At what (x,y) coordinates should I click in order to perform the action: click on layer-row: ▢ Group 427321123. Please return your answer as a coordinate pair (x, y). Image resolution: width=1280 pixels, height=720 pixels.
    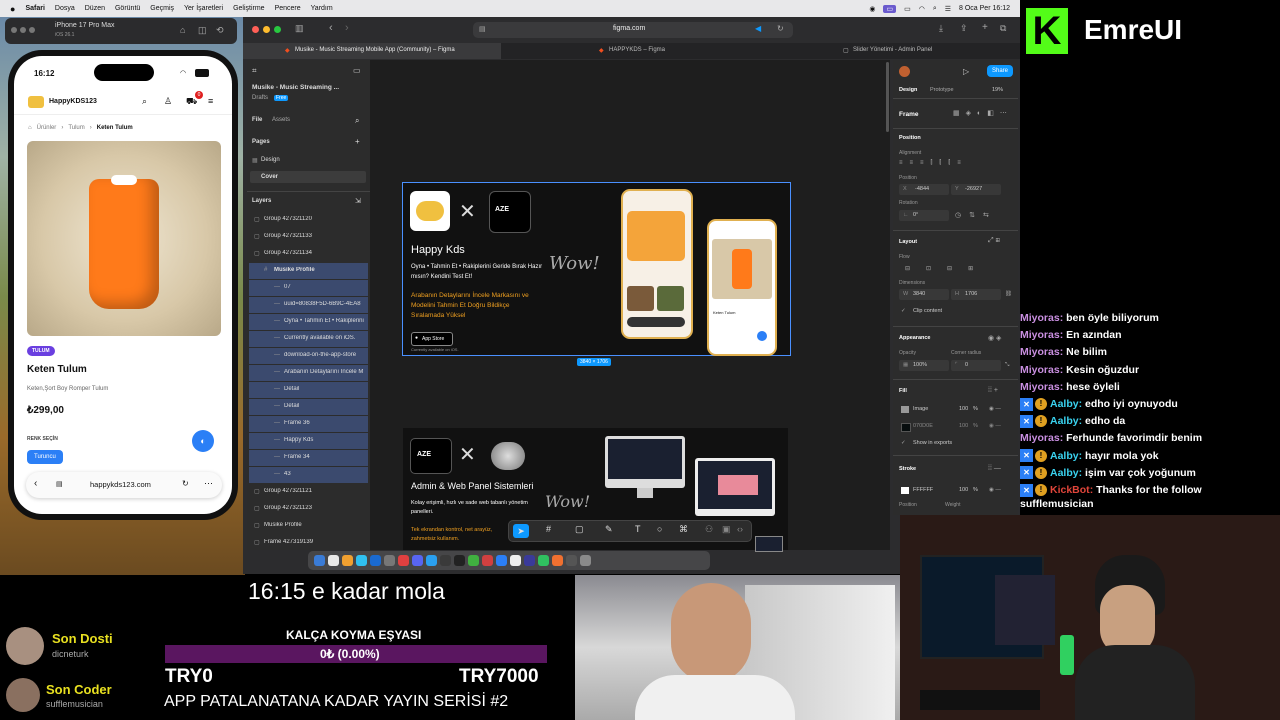
    Looking at the image, I should click on (308, 509).